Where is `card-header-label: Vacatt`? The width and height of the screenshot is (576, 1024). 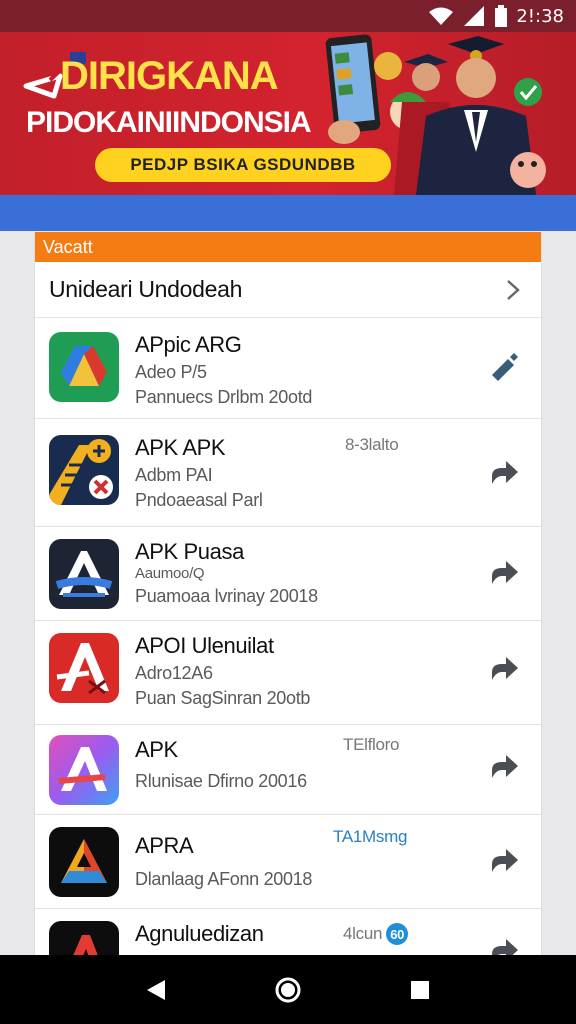 card-header-label: Vacatt is located at coordinates (288, 247).